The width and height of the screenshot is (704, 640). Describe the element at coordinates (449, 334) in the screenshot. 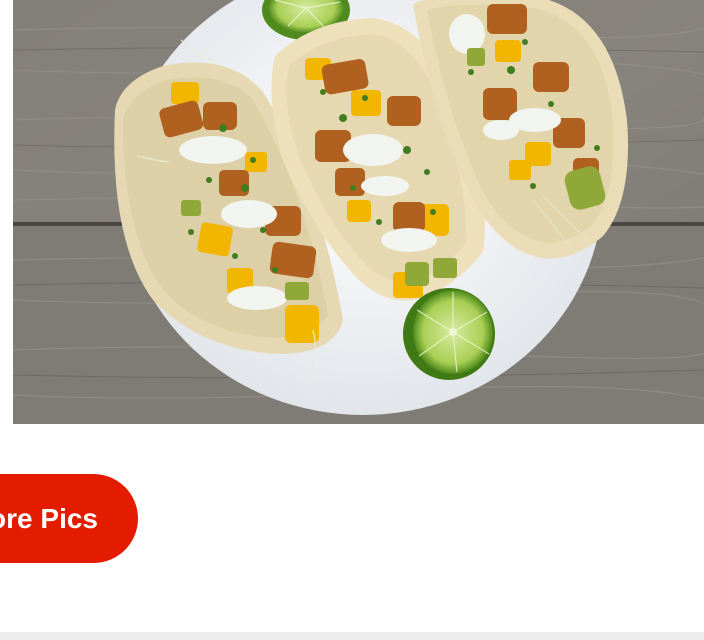

I see `lime-bottom` at that location.